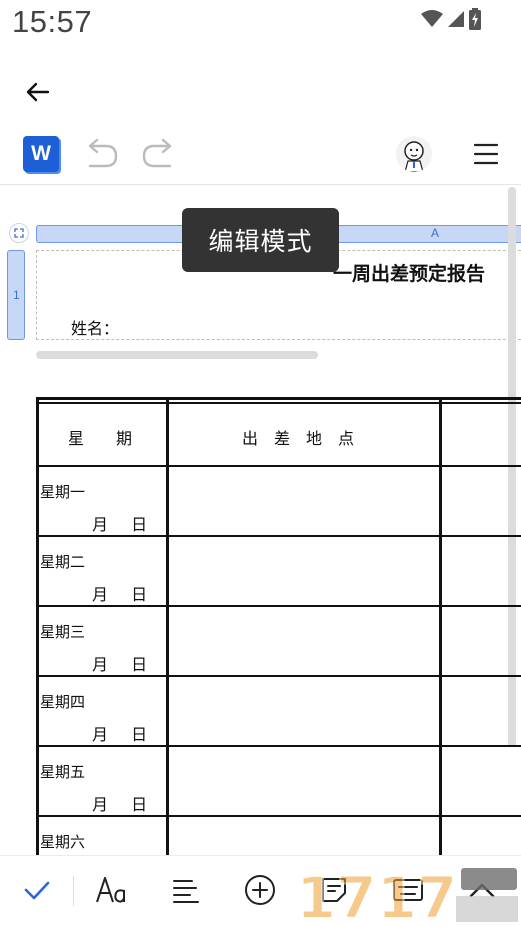  Describe the element at coordinates (298, 438) in the screenshot. I see `header-location: 出 差 地 点` at that location.